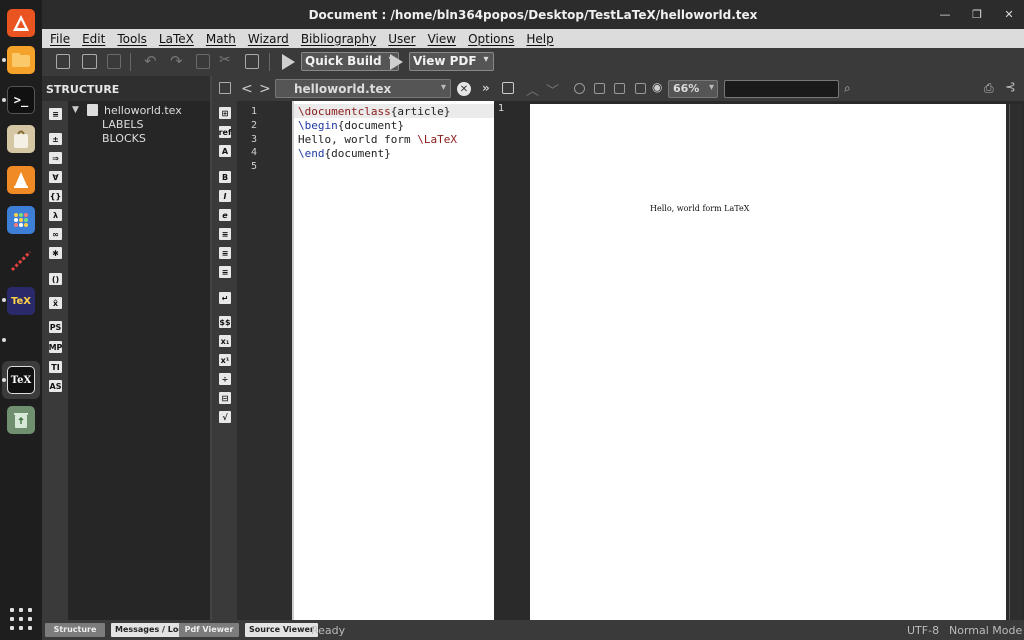 The image size is (1024, 640). What do you see at coordinates (55, 386) in the screenshot?
I see `asymptote-icon: AS` at bounding box center [55, 386].